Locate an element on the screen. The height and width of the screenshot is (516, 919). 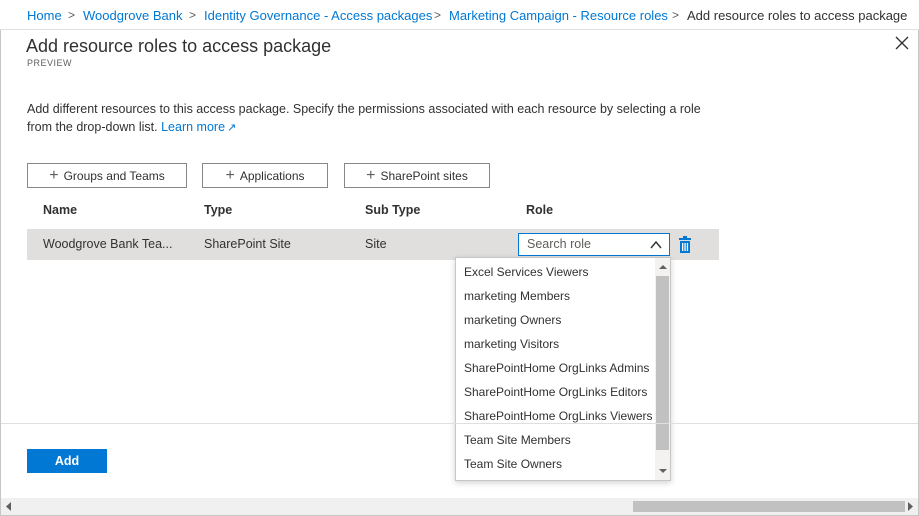
button-label: Applications is located at coordinates (272, 175).